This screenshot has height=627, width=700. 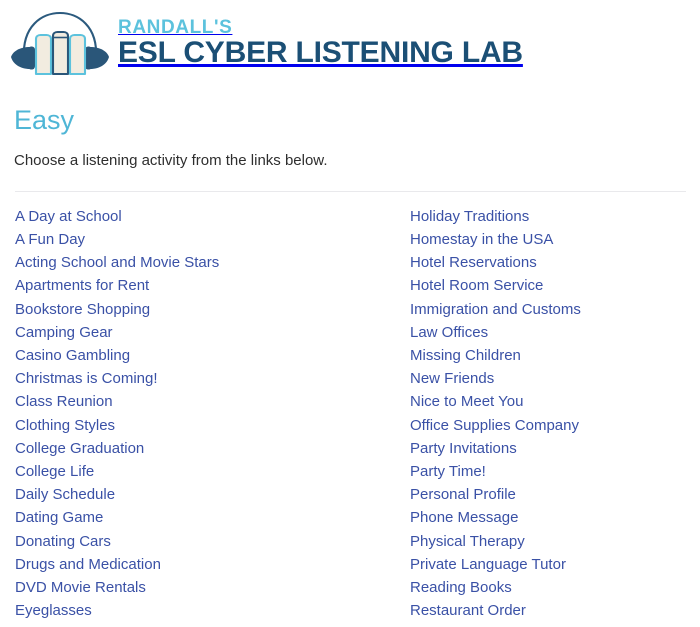 I want to click on activity-link: Restaurant Order, so click(x=555, y=610).